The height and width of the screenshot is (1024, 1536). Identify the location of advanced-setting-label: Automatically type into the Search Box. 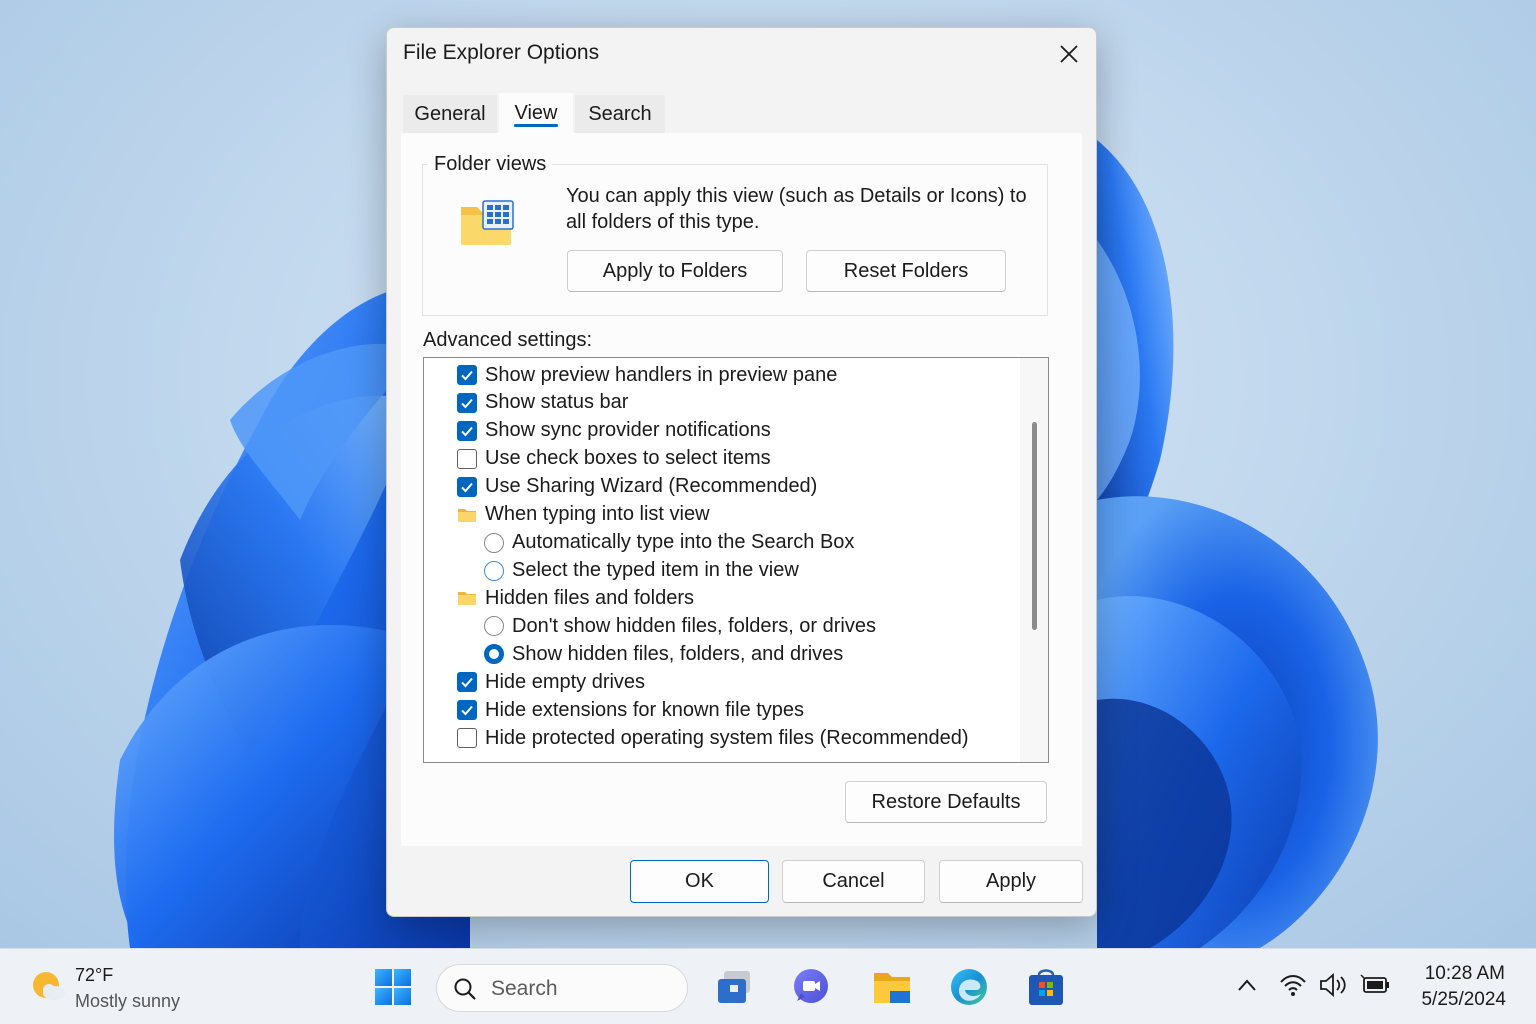
(683, 542).